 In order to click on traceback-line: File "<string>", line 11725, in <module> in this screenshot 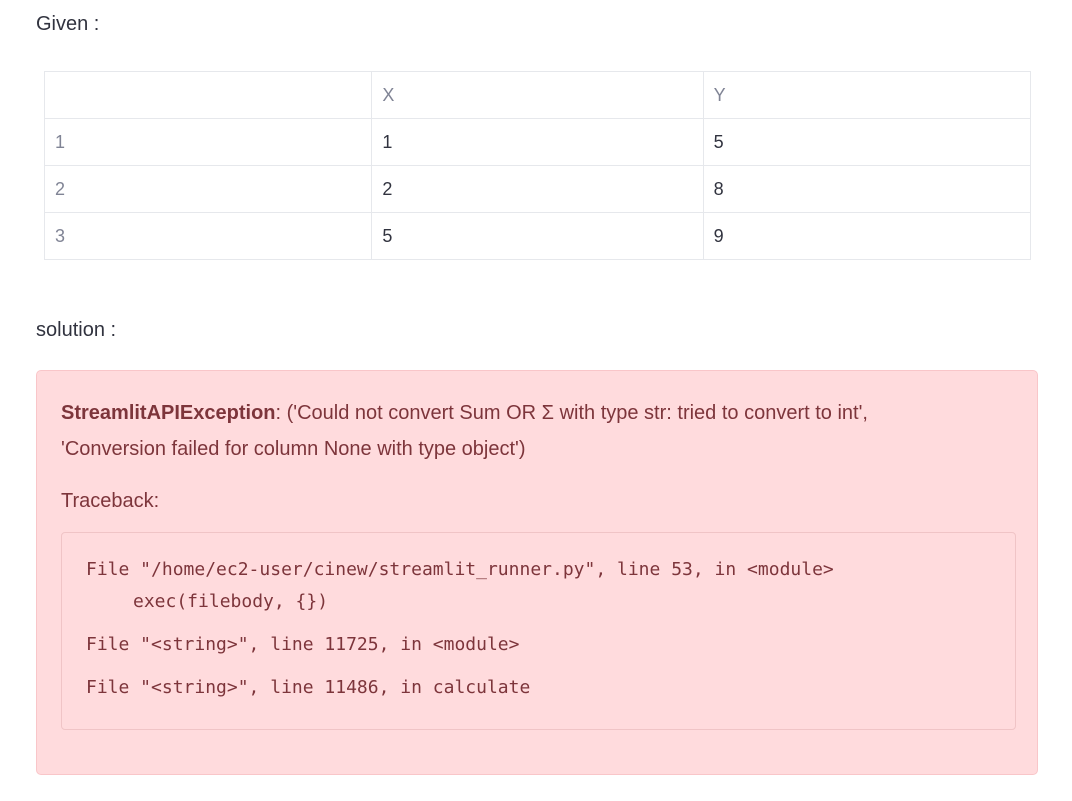, I will do `click(303, 644)`.